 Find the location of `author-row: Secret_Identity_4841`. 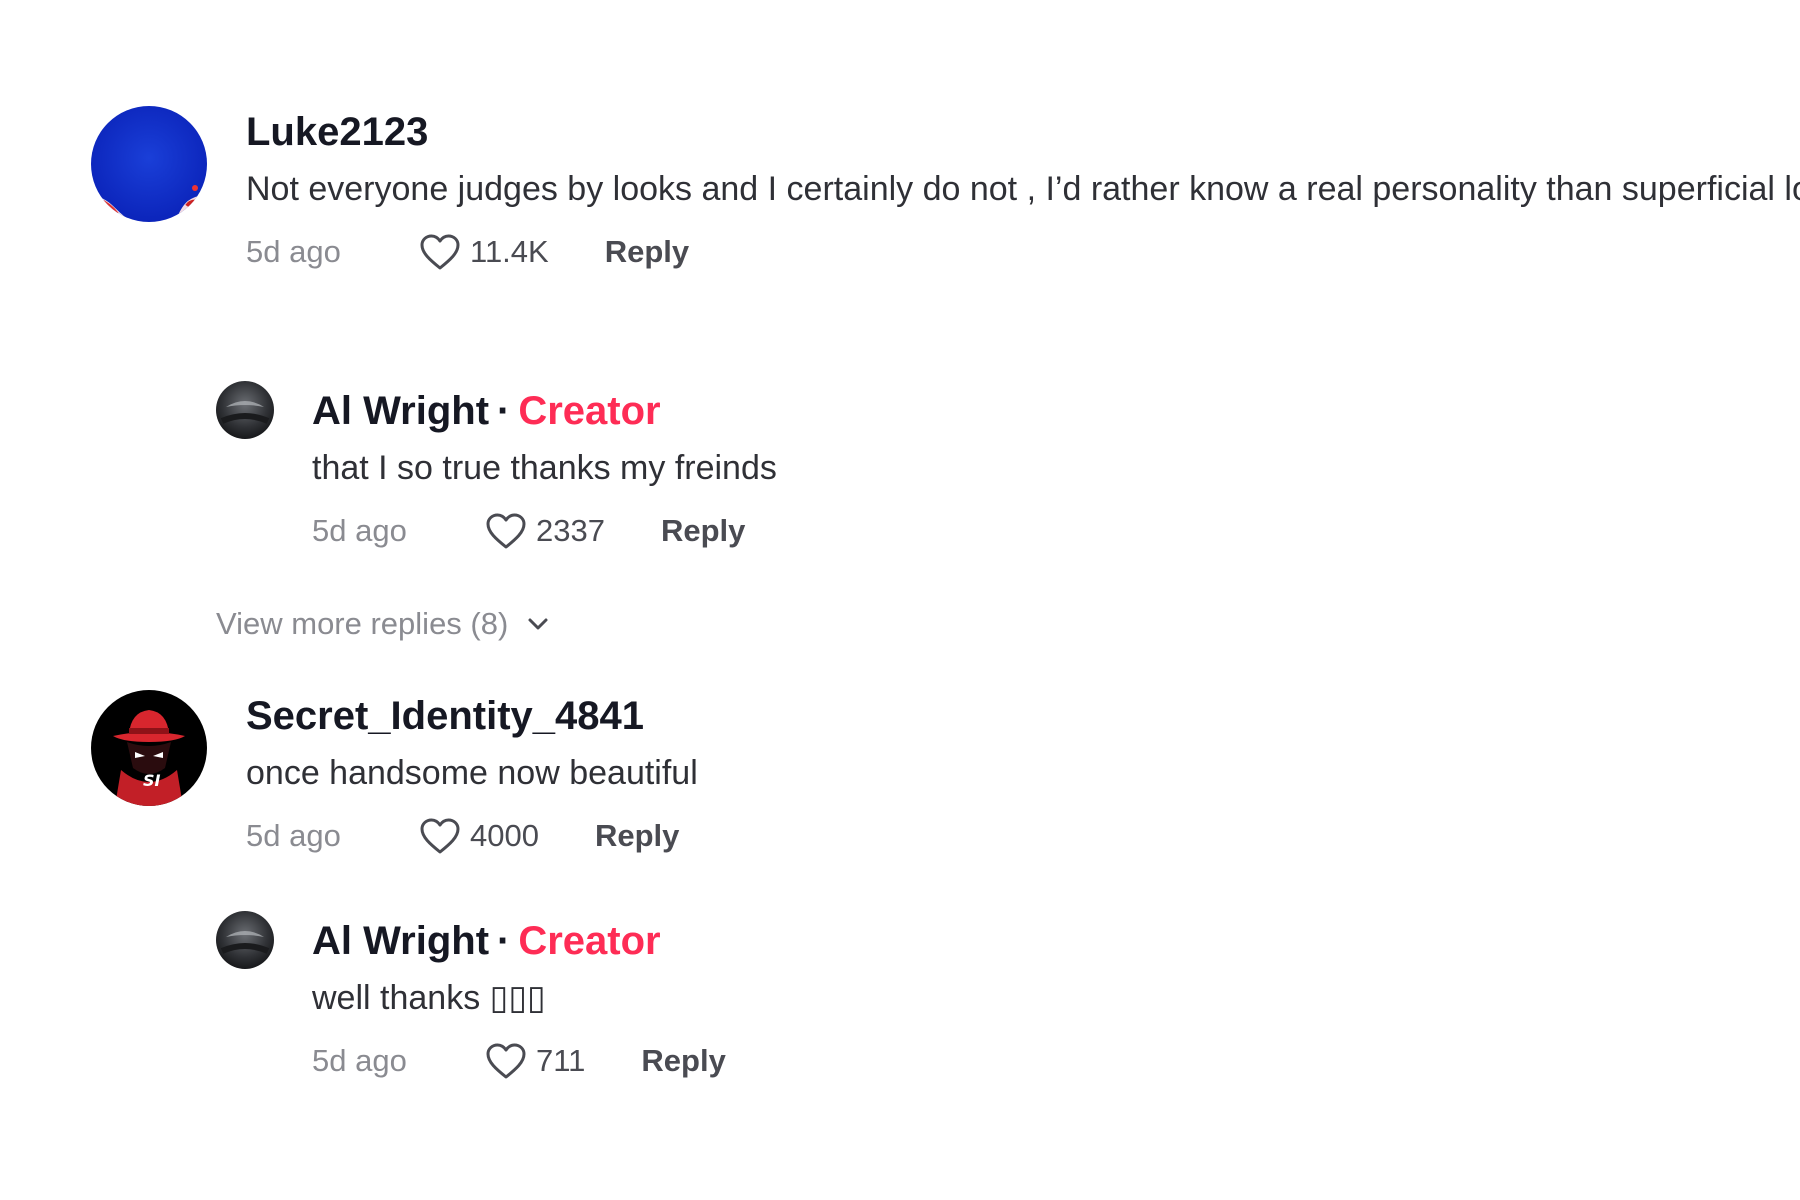

author-row: Secret_Identity_4841 is located at coordinates (472, 716).